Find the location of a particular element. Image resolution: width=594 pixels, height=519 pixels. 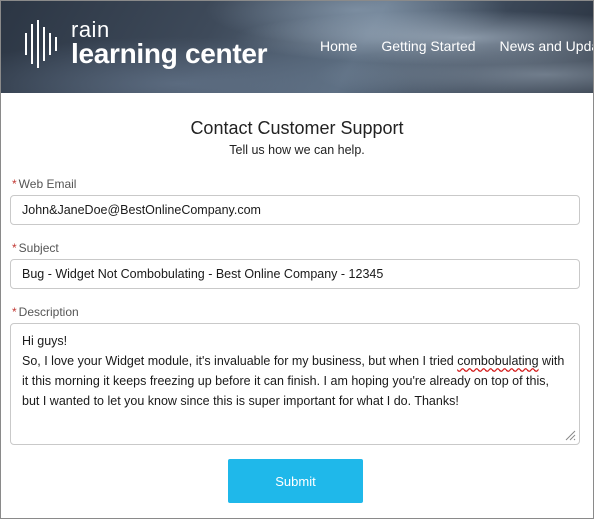

subject-label-text: Subject is located at coordinates (38, 248).